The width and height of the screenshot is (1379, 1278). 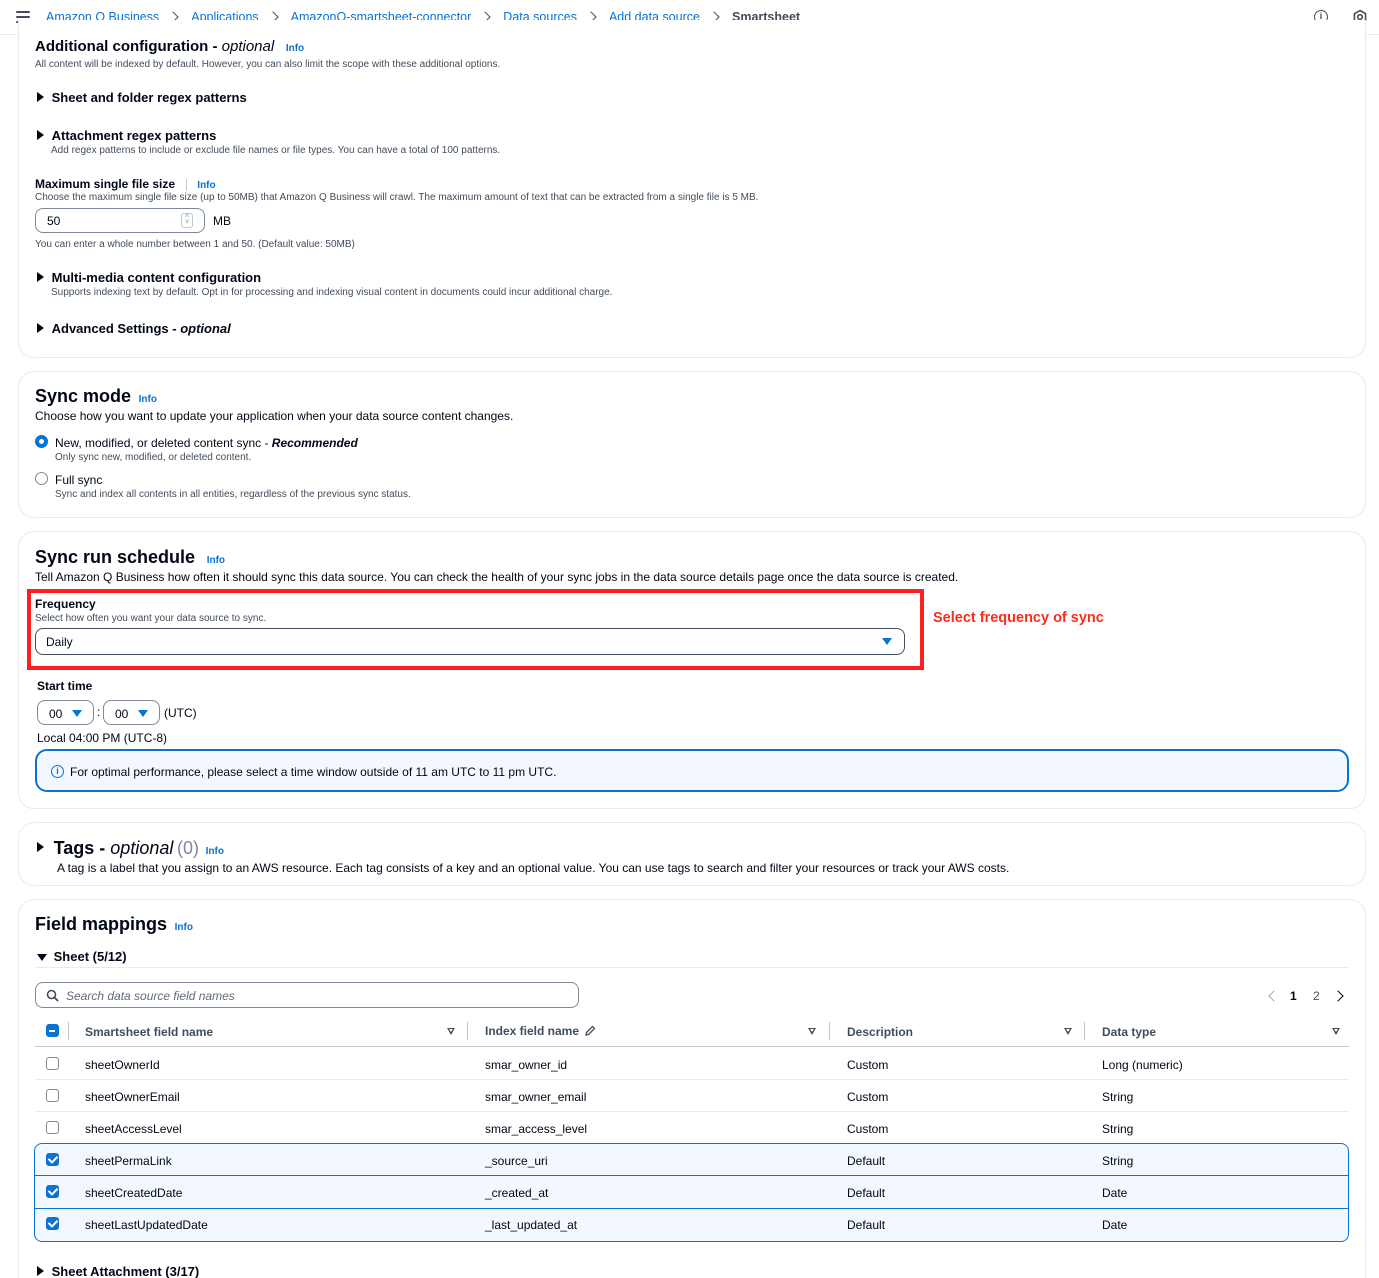 I want to click on max-file-size-unit: MB, so click(x=222, y=221).